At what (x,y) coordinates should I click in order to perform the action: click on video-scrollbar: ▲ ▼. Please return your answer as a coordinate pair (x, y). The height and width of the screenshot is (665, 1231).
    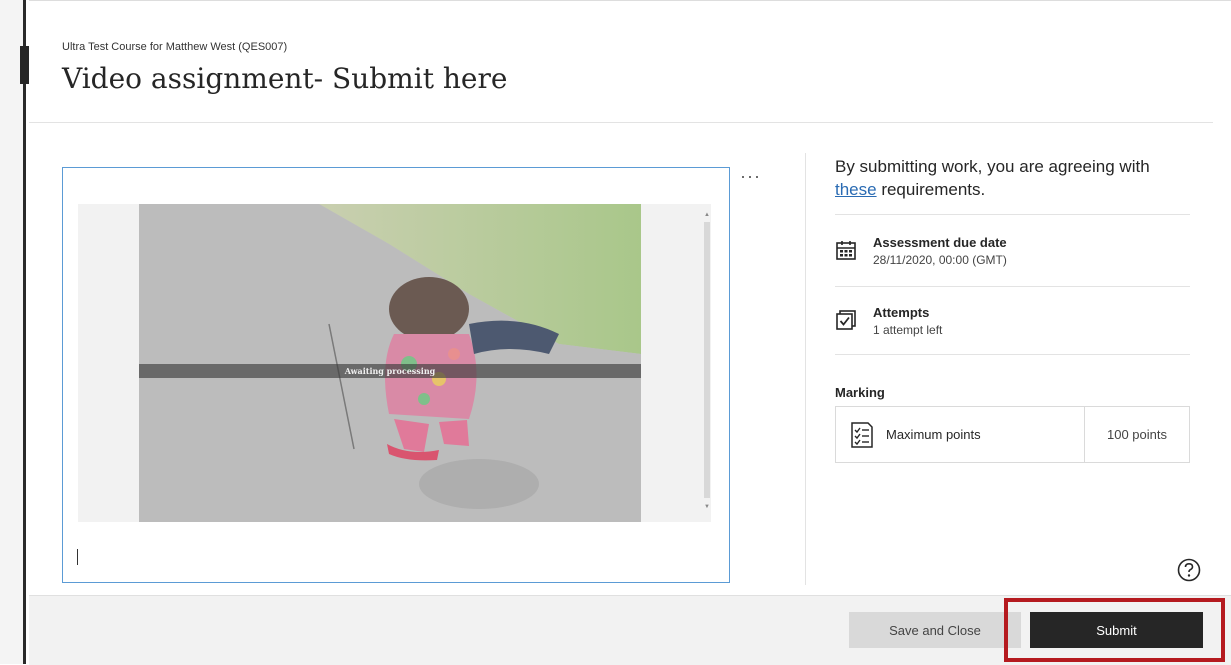
    Looking at the image, I should click on (707, 361).